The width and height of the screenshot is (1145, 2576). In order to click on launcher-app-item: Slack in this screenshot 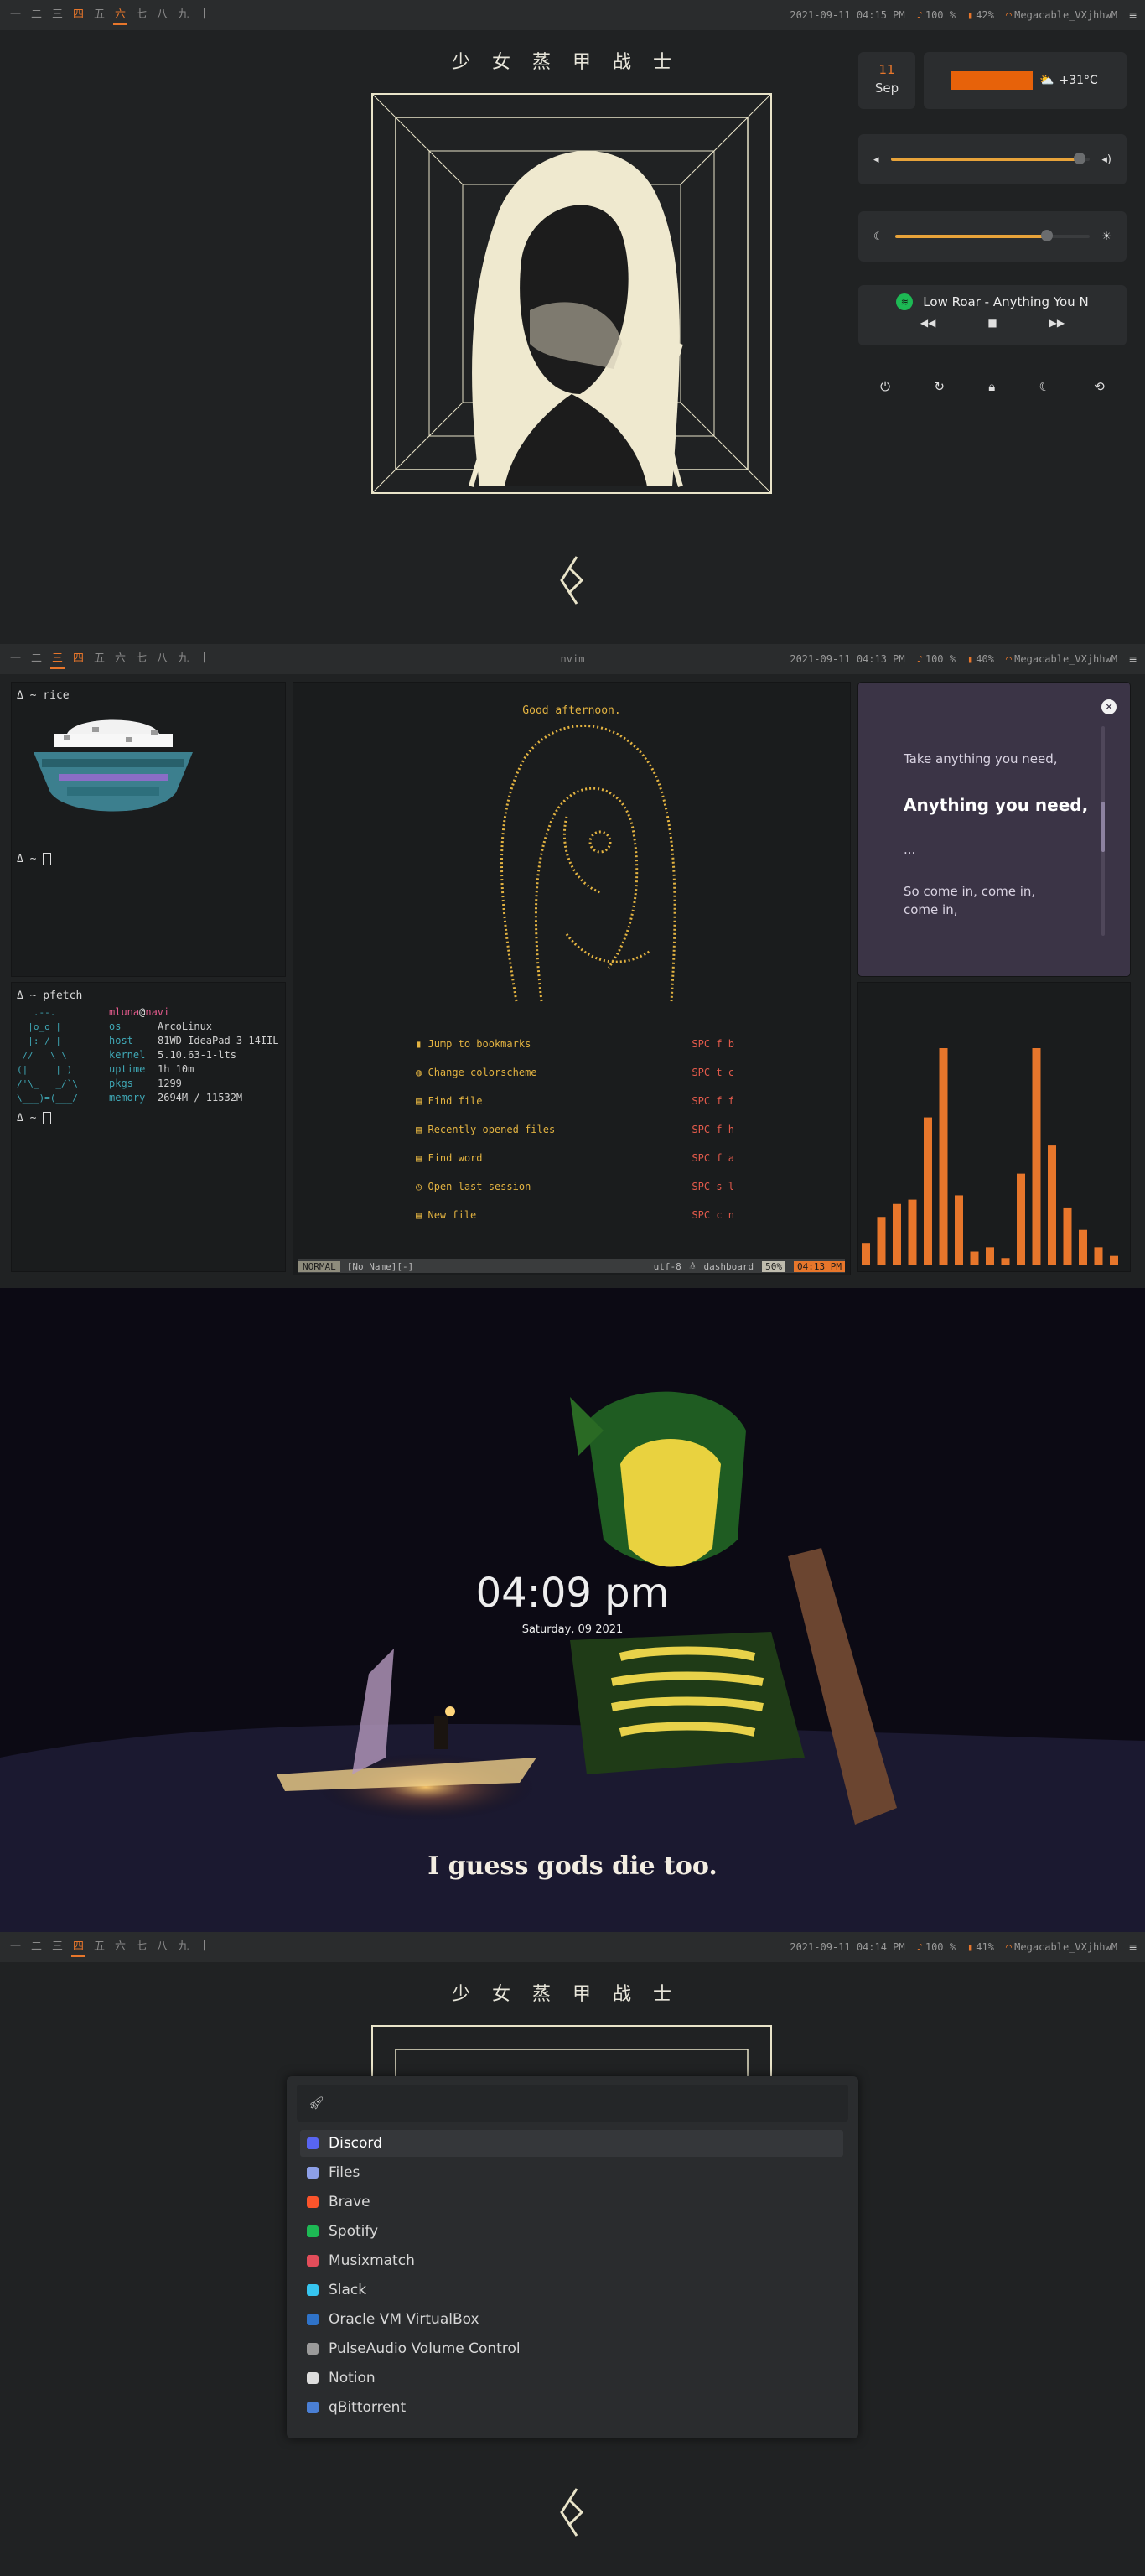, I will do `click(572, 2290)`.